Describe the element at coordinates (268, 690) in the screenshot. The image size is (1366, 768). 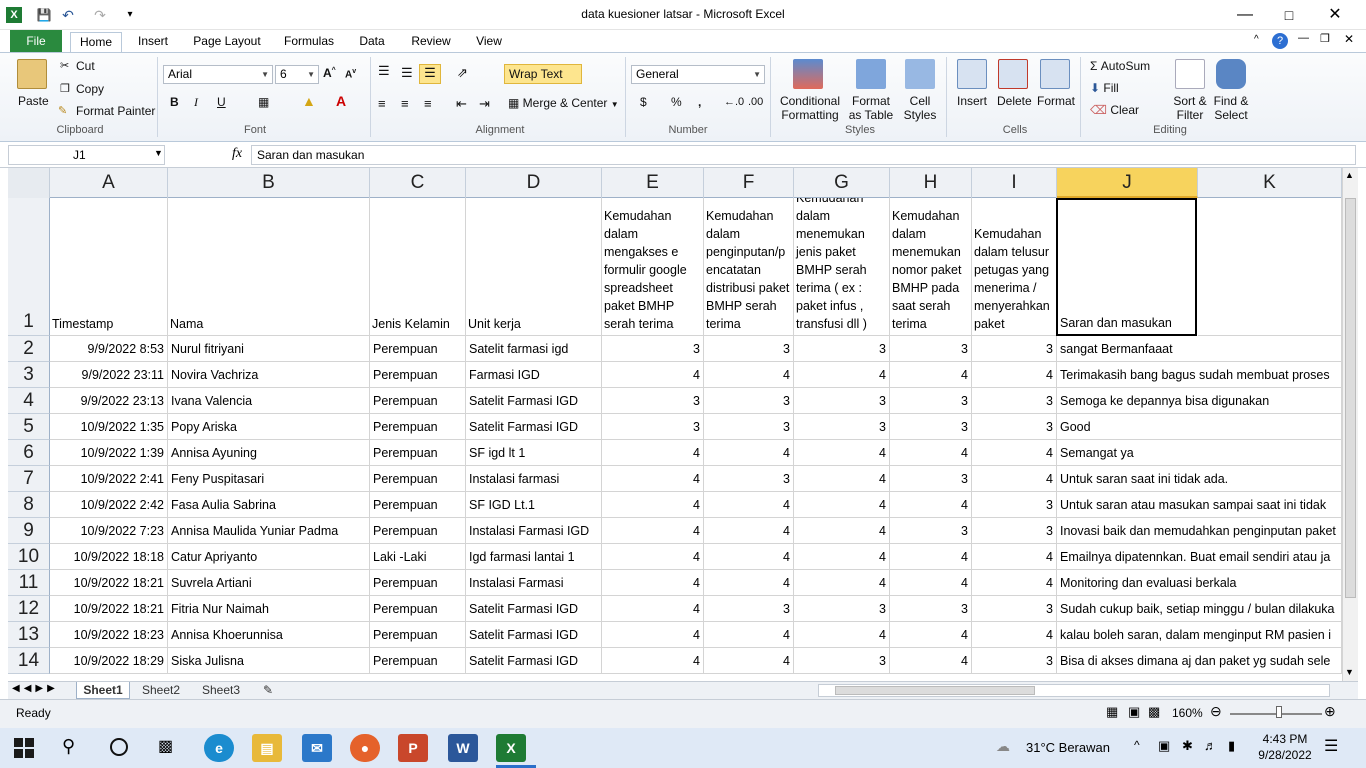
I see `insert-sheet-icon: ✎` at that location.